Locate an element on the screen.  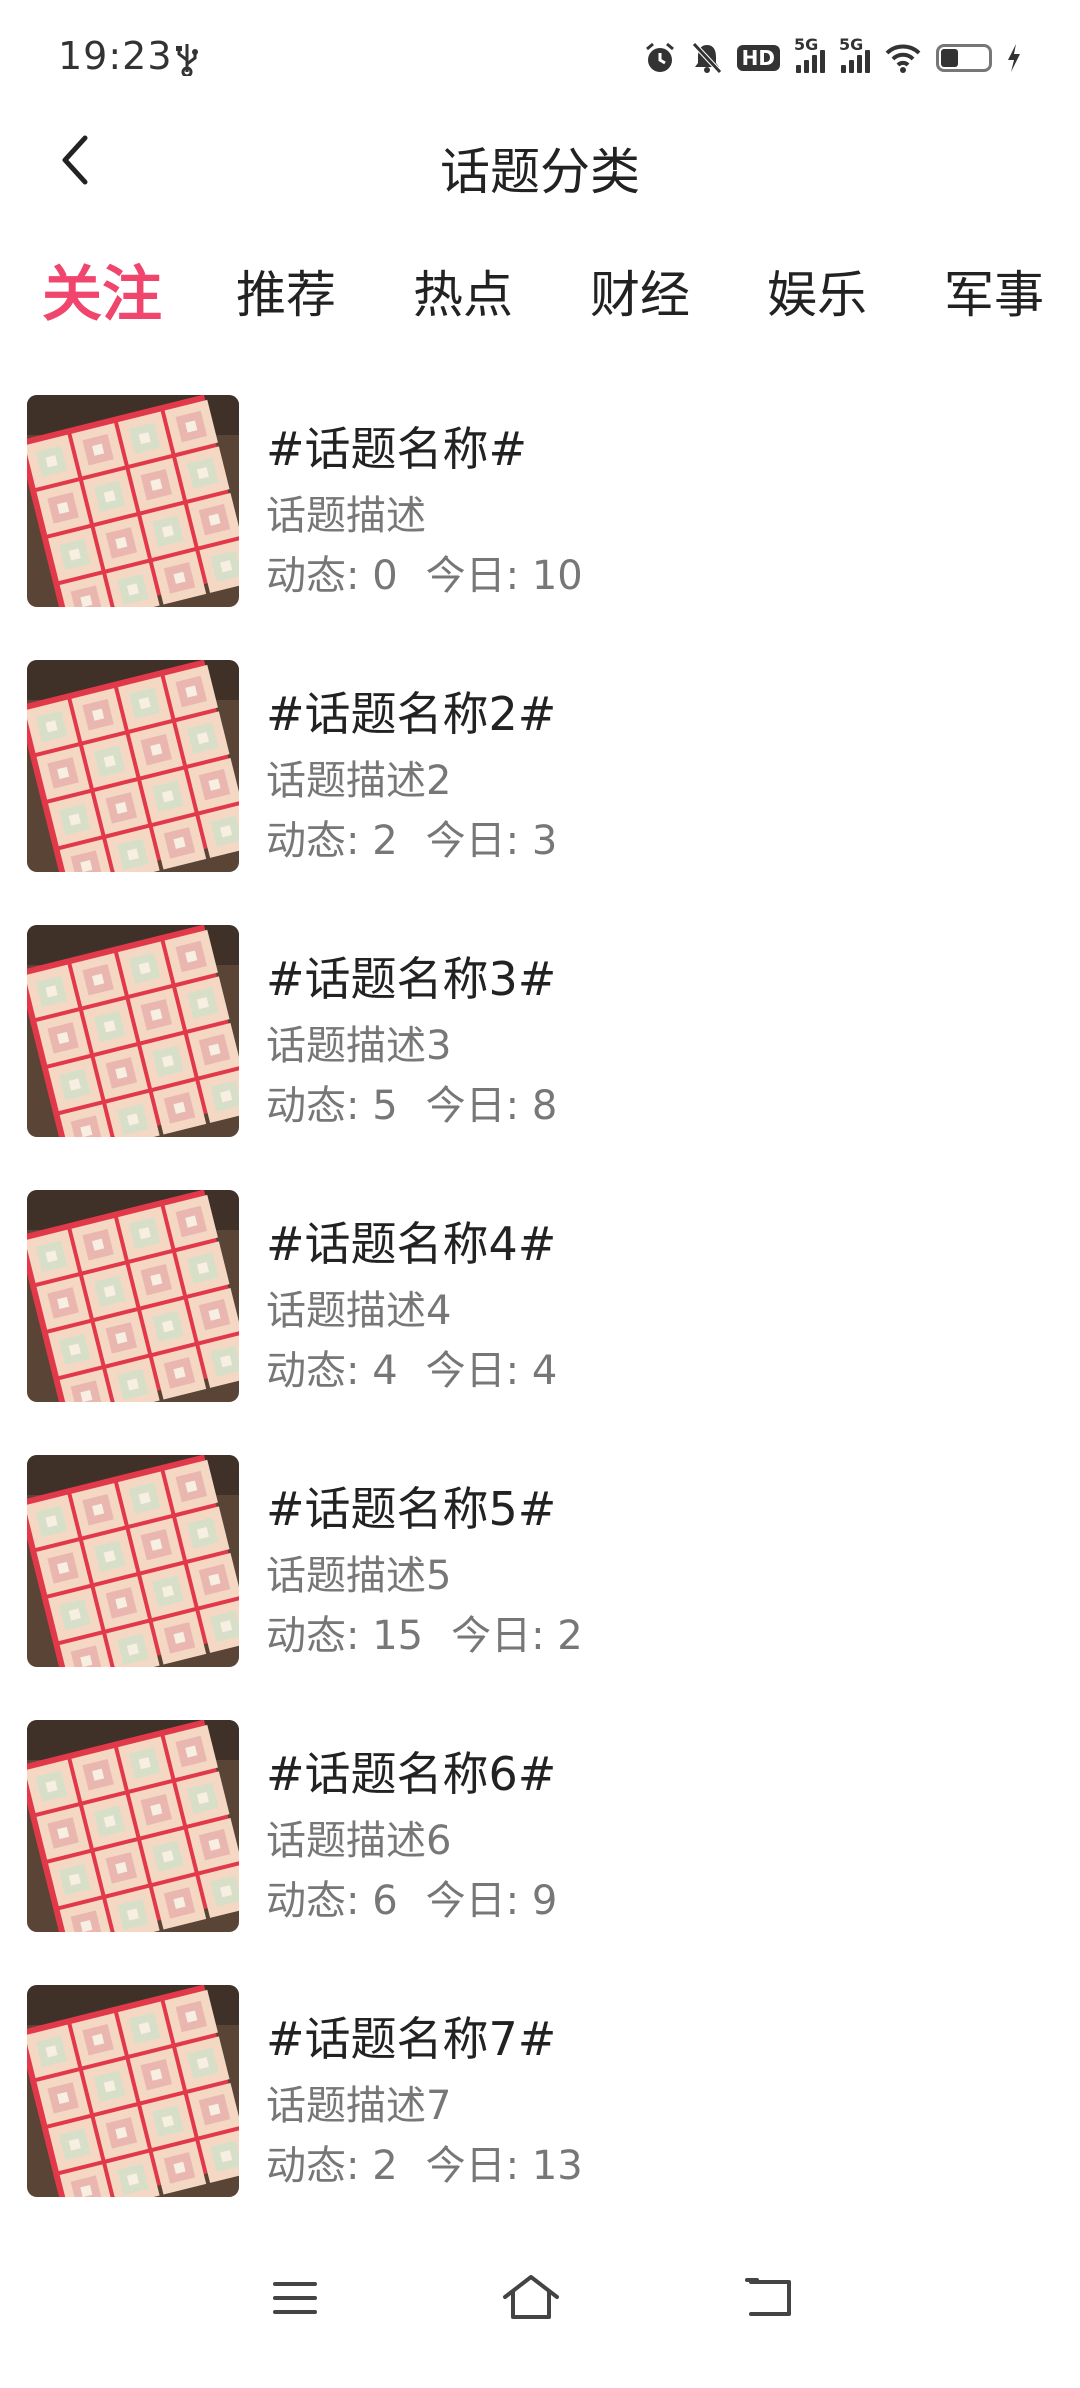
topic-dynamic-count: 动态: 5 is located at coordinates (332, 1106).